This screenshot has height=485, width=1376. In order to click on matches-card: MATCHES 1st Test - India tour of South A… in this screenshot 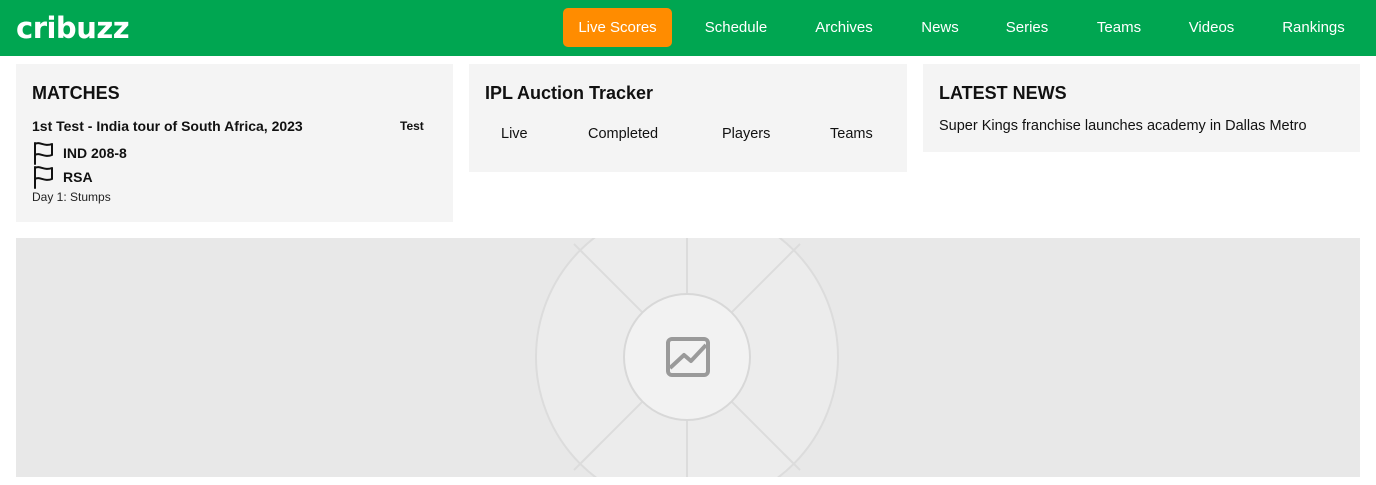, I will do `click(234, 143)`.